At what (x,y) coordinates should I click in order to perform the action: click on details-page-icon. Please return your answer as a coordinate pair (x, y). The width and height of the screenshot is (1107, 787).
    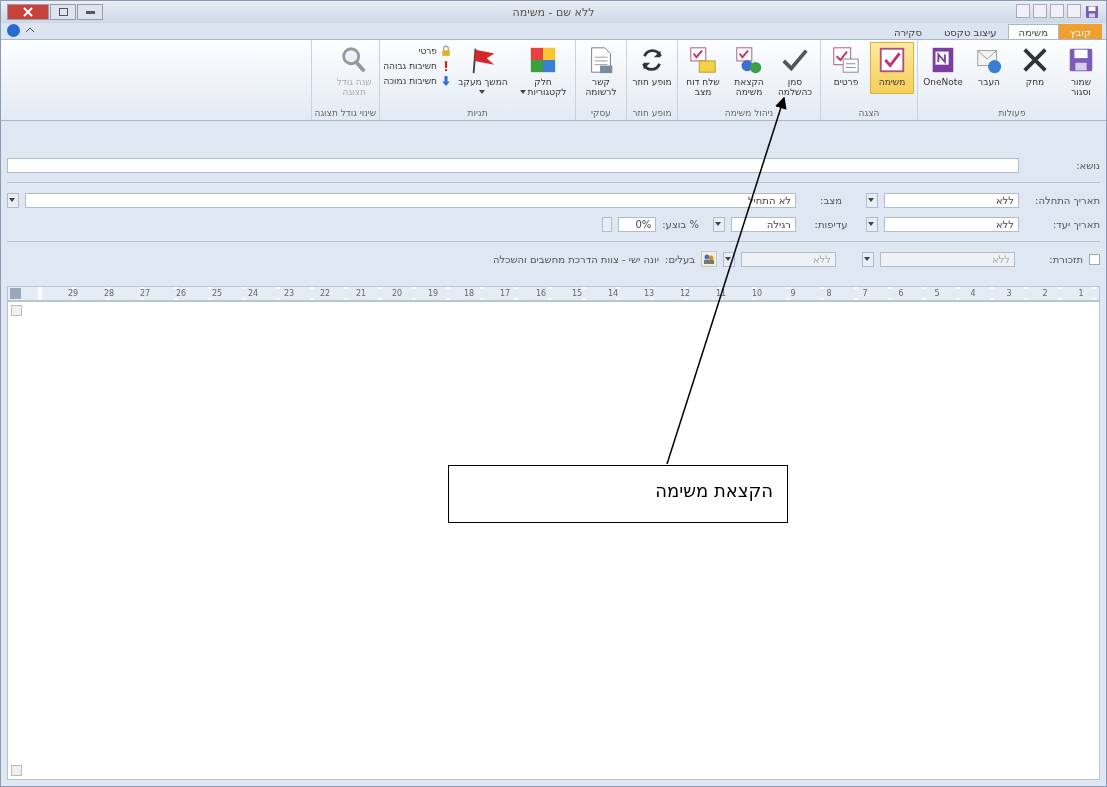
    Looking at the image, I should click on (846, 60).